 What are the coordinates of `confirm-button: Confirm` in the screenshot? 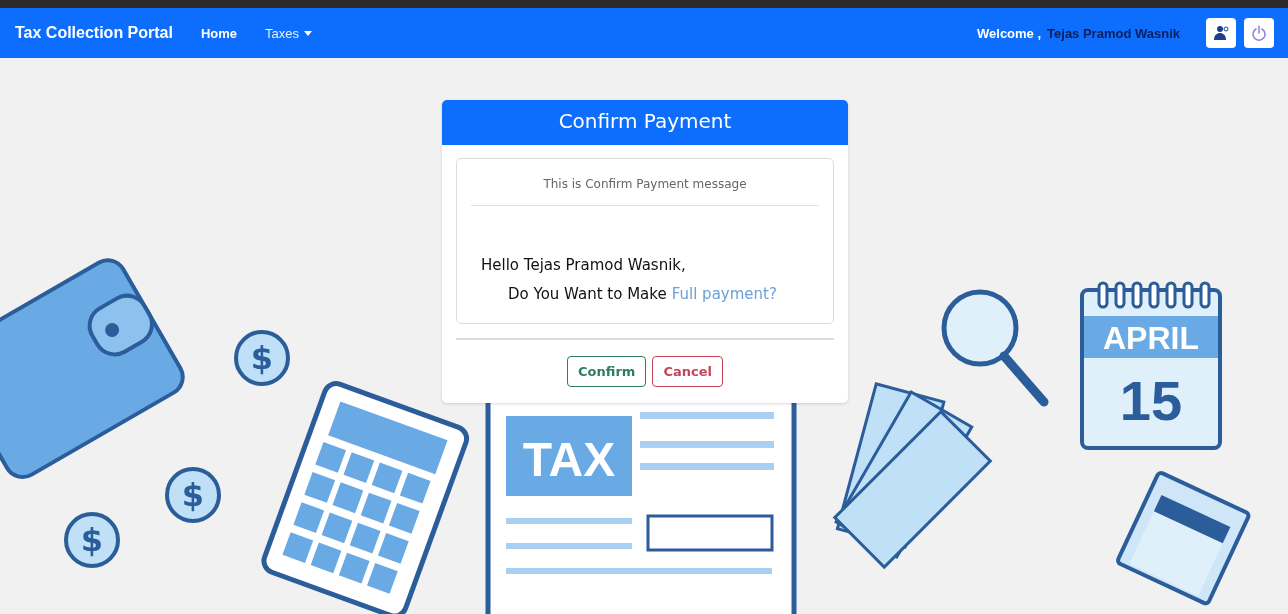 It's located at (607, 371).